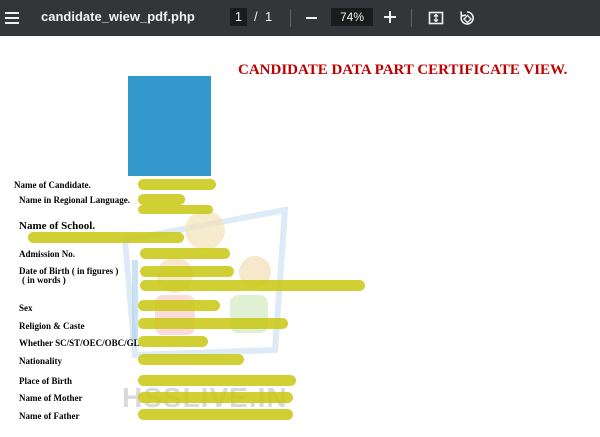 The image size is (600, 437). Describe the element at coordinates (179, 305) in the screenshot. I see `redacted-sex` at that location.